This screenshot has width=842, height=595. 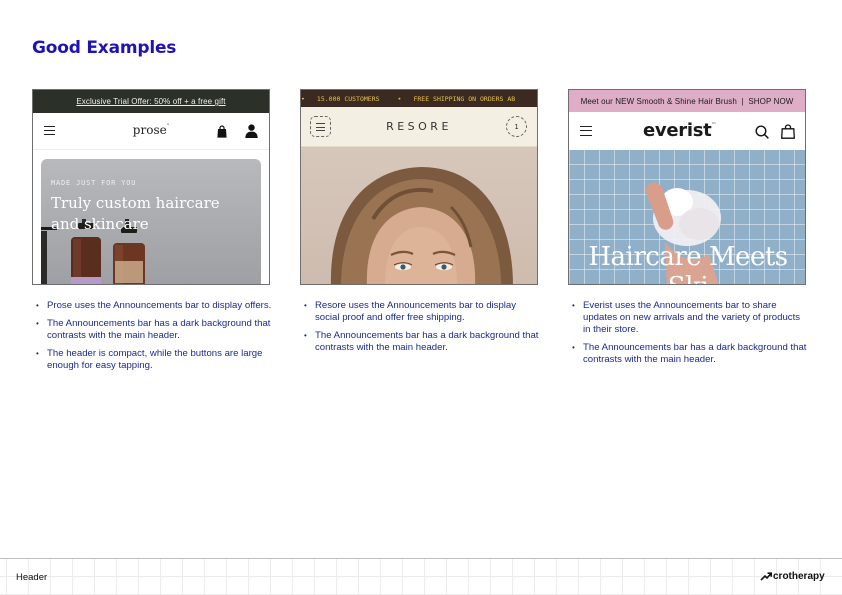 What do you see at coordinates (32, 577) in the screenshot?
I see `footer-section-label: Header` at bounding box center [32, 577].